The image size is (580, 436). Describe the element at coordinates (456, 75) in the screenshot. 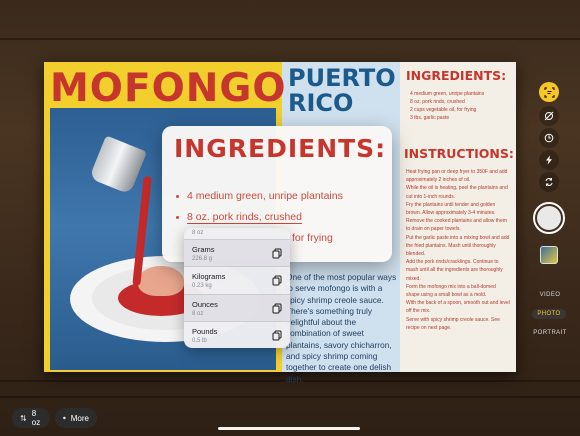

I see `recipe-ingredients-heading: INGREDIENTS:` at that location.